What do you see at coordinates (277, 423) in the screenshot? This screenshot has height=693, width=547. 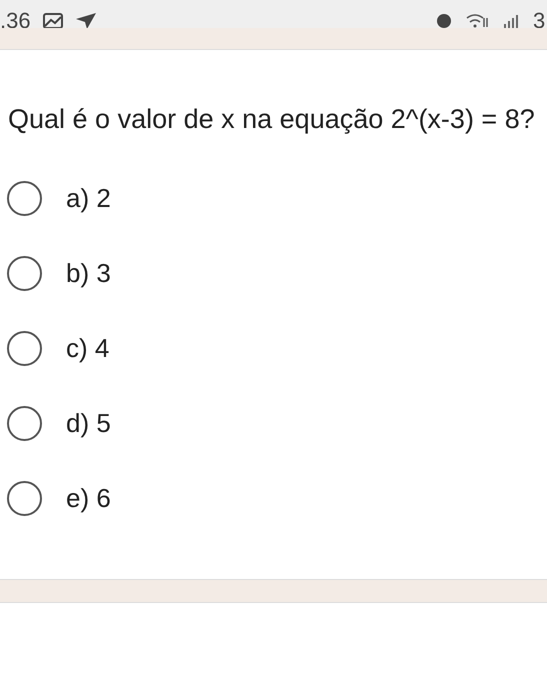 I see `answer-option: d) 5` at bounding box center [277, 423].